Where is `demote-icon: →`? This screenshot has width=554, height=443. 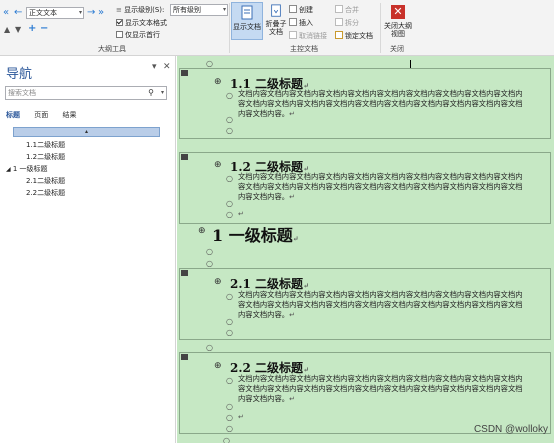
demote-icon: → is located at coordinates (91, 13).